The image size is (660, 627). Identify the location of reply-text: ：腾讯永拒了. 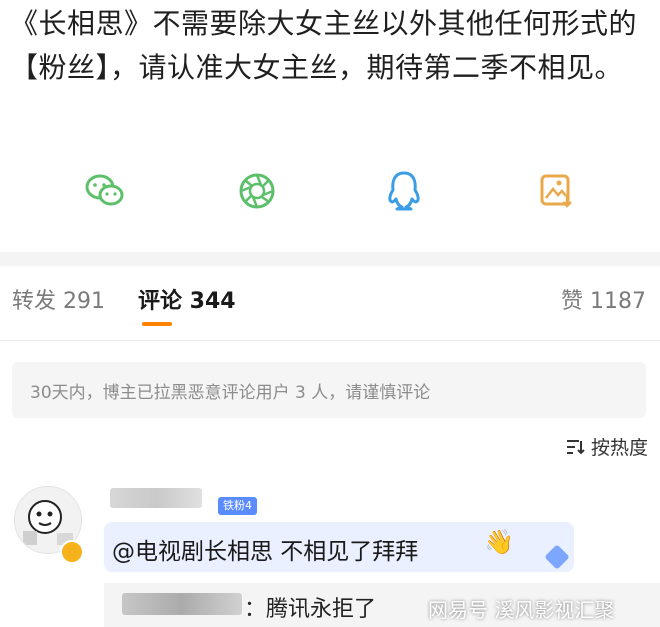
(310, 609).